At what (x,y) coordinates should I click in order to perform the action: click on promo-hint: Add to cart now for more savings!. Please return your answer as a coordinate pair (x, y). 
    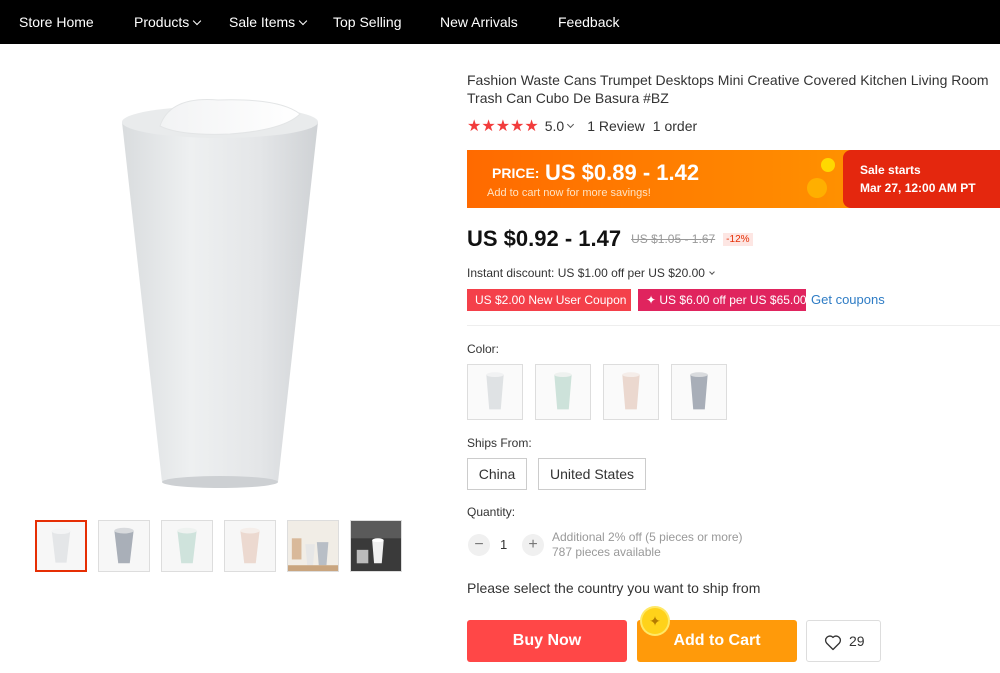
    Looking at the image, I should click on (569, 193).